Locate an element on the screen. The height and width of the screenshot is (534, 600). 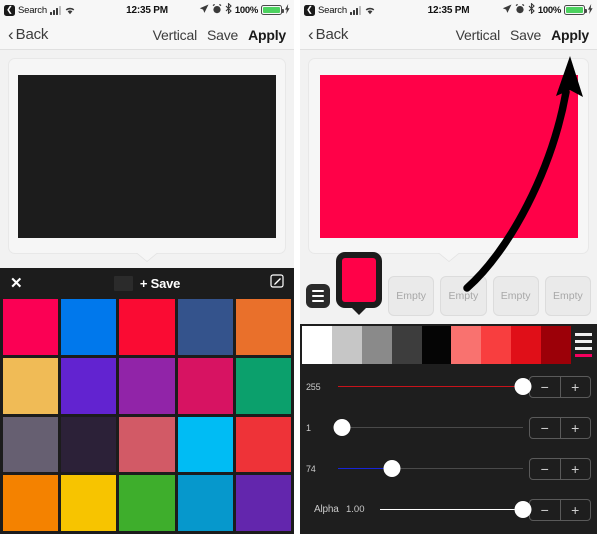
hamburger-icon is located at coordinates (318, 296).